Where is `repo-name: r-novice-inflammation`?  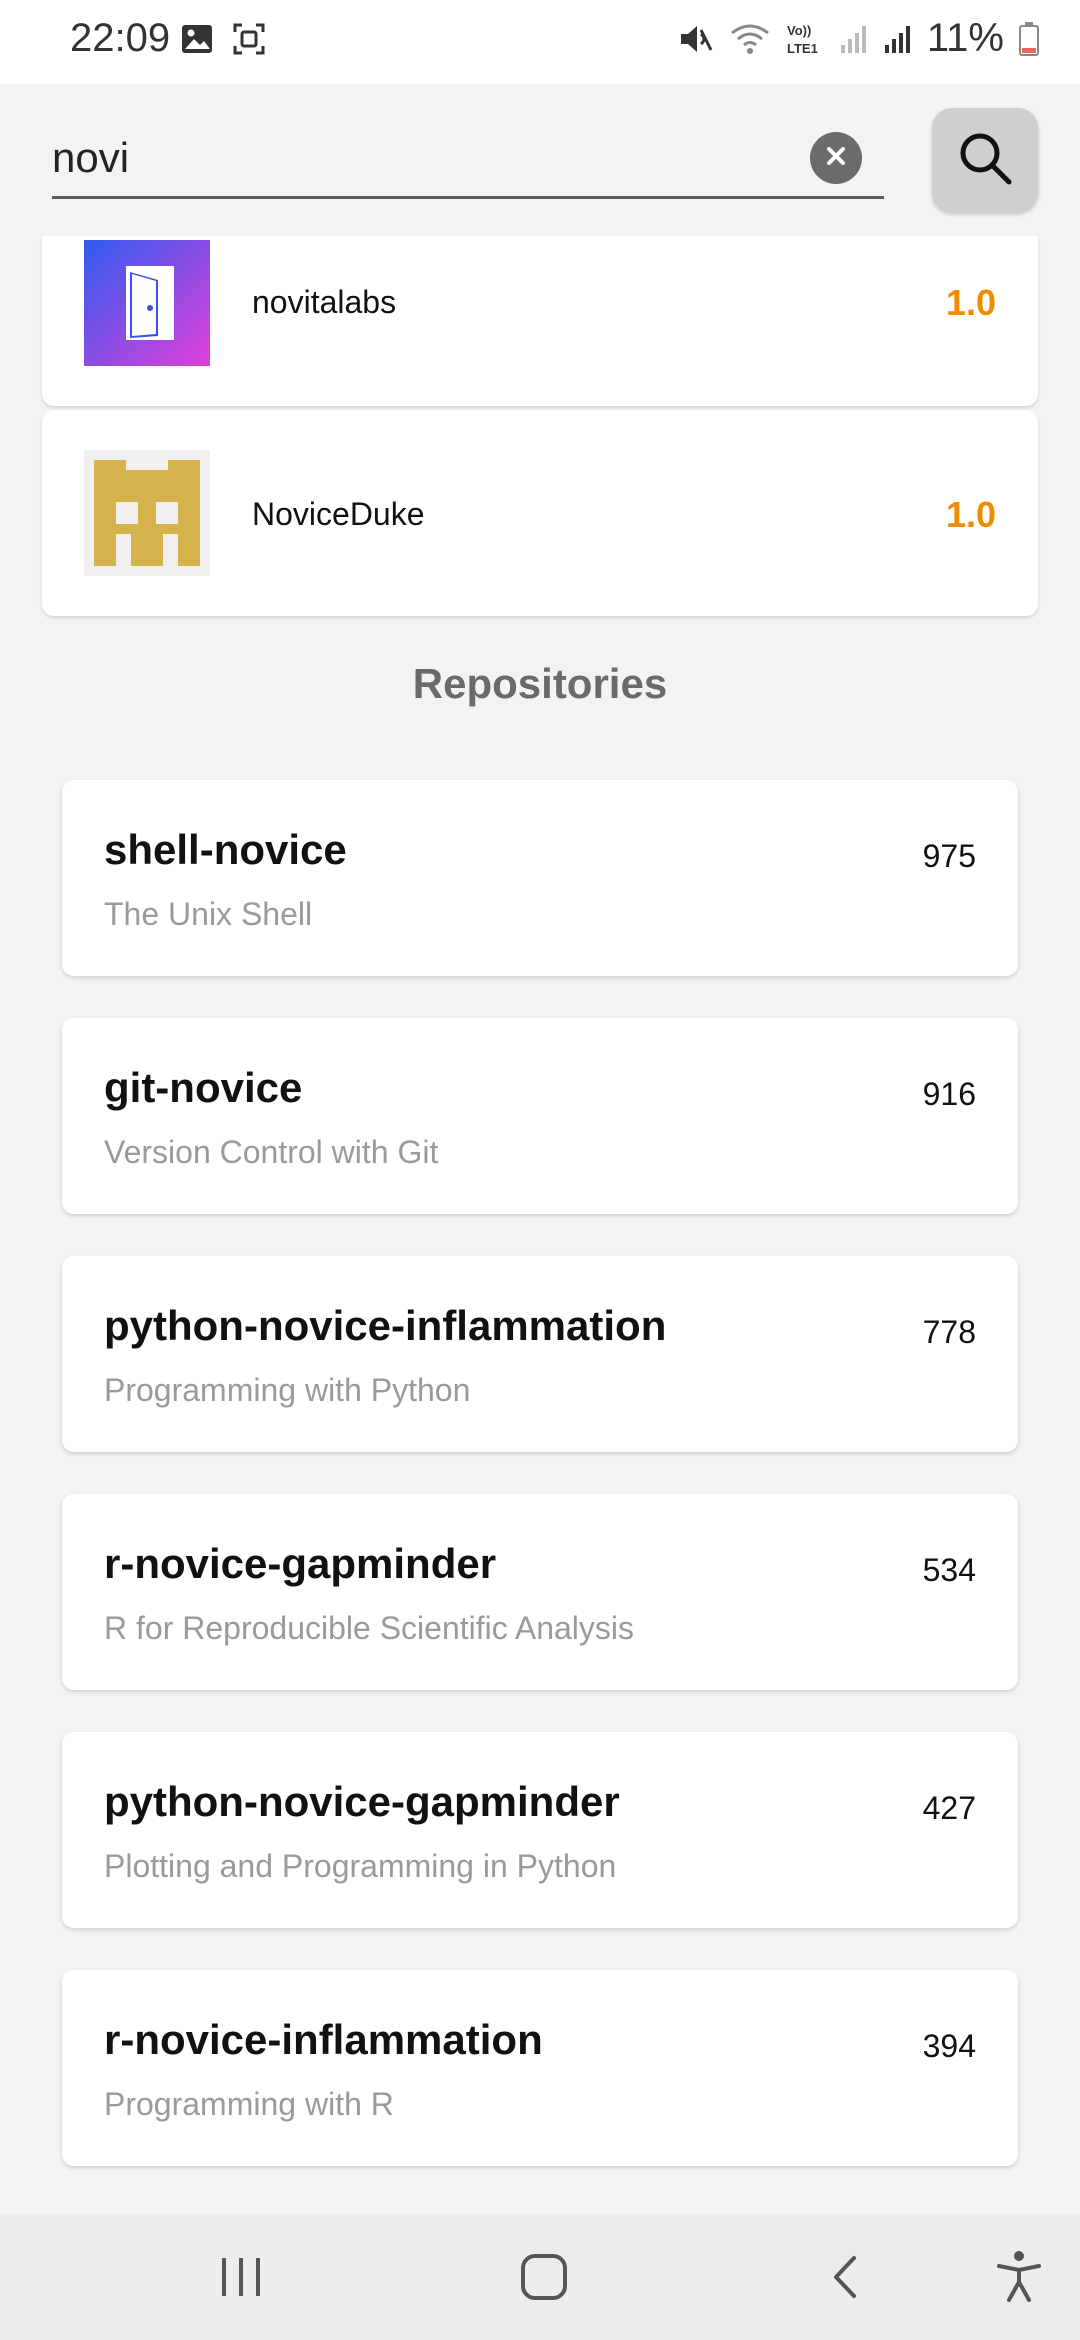
repo-name: r-novice-inflammation is located at coordinates (323, 2039).